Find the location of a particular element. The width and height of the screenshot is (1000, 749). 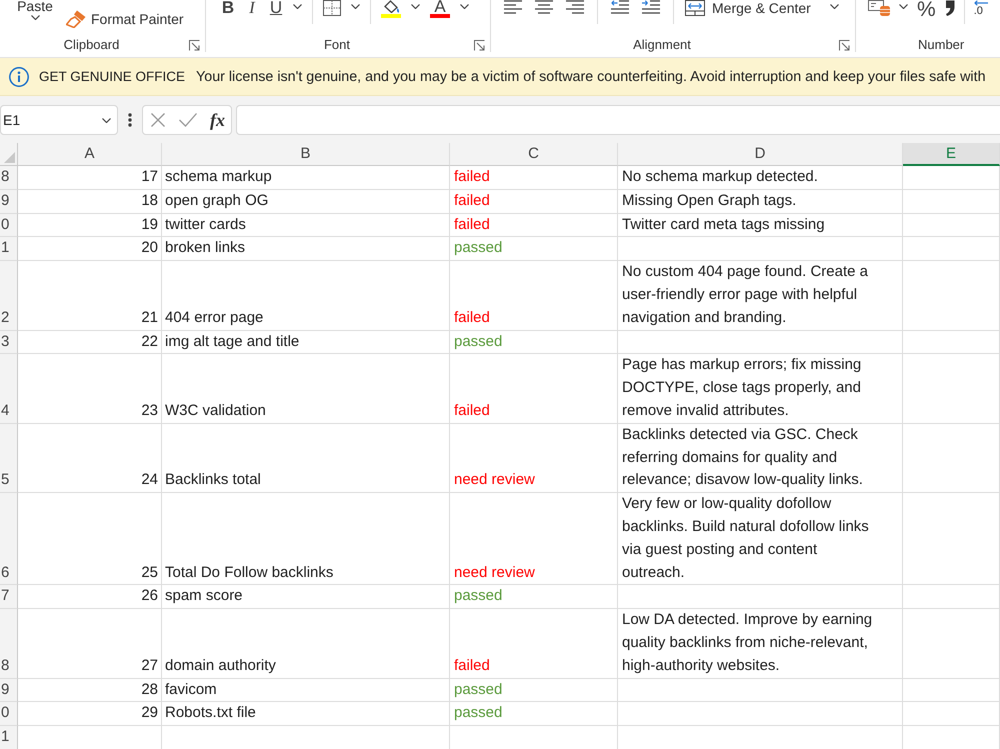

column-header: C is located at coordinates (534, 154).